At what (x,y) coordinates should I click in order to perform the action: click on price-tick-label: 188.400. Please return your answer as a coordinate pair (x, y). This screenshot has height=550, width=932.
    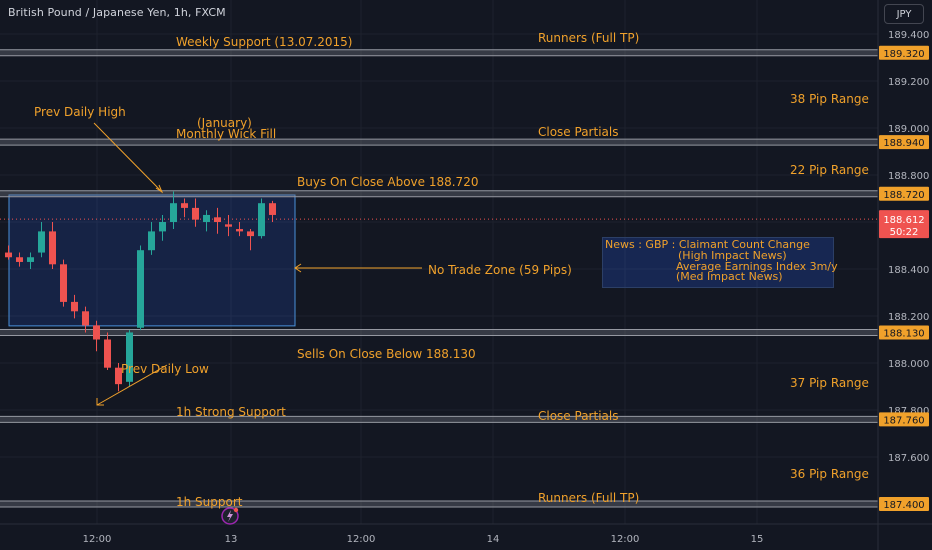
    Looking at the image, I should click on (908, 270).